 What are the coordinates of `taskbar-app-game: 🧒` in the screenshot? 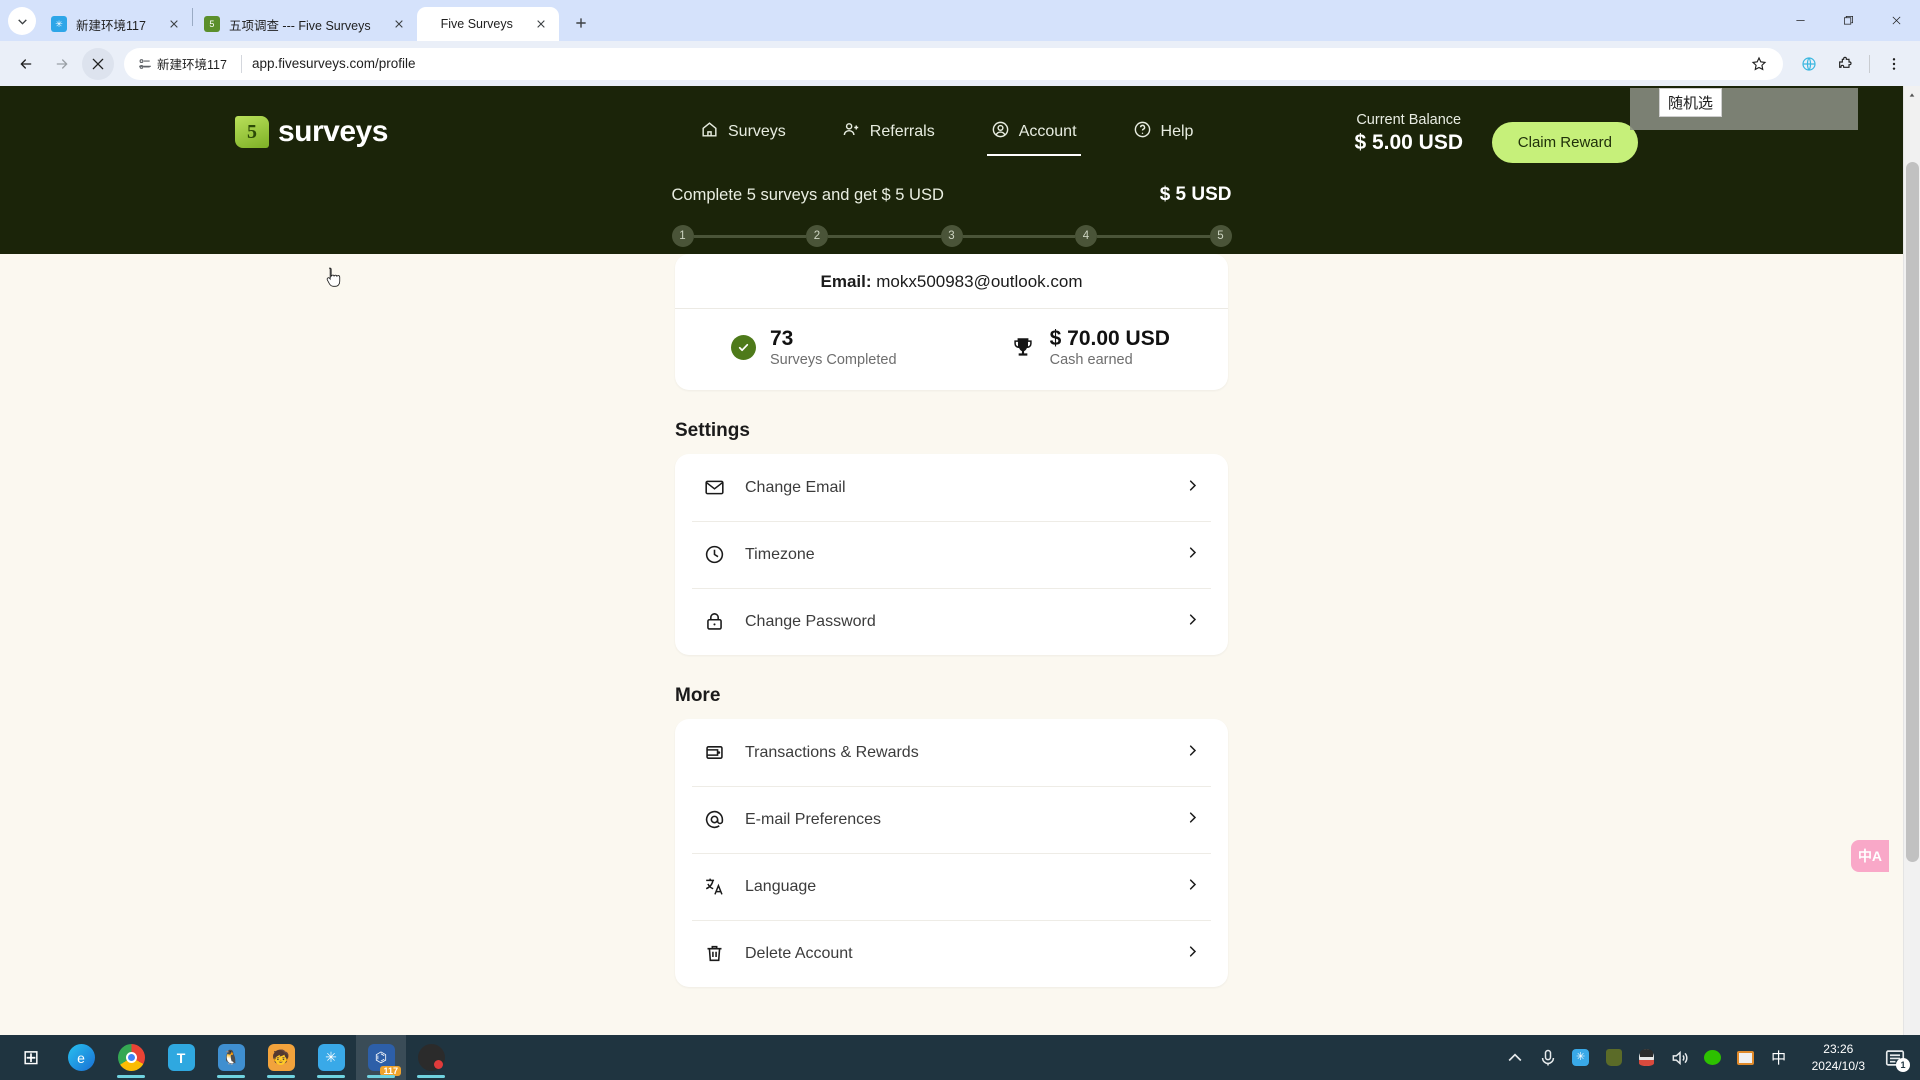 It's located at (281, 1057).